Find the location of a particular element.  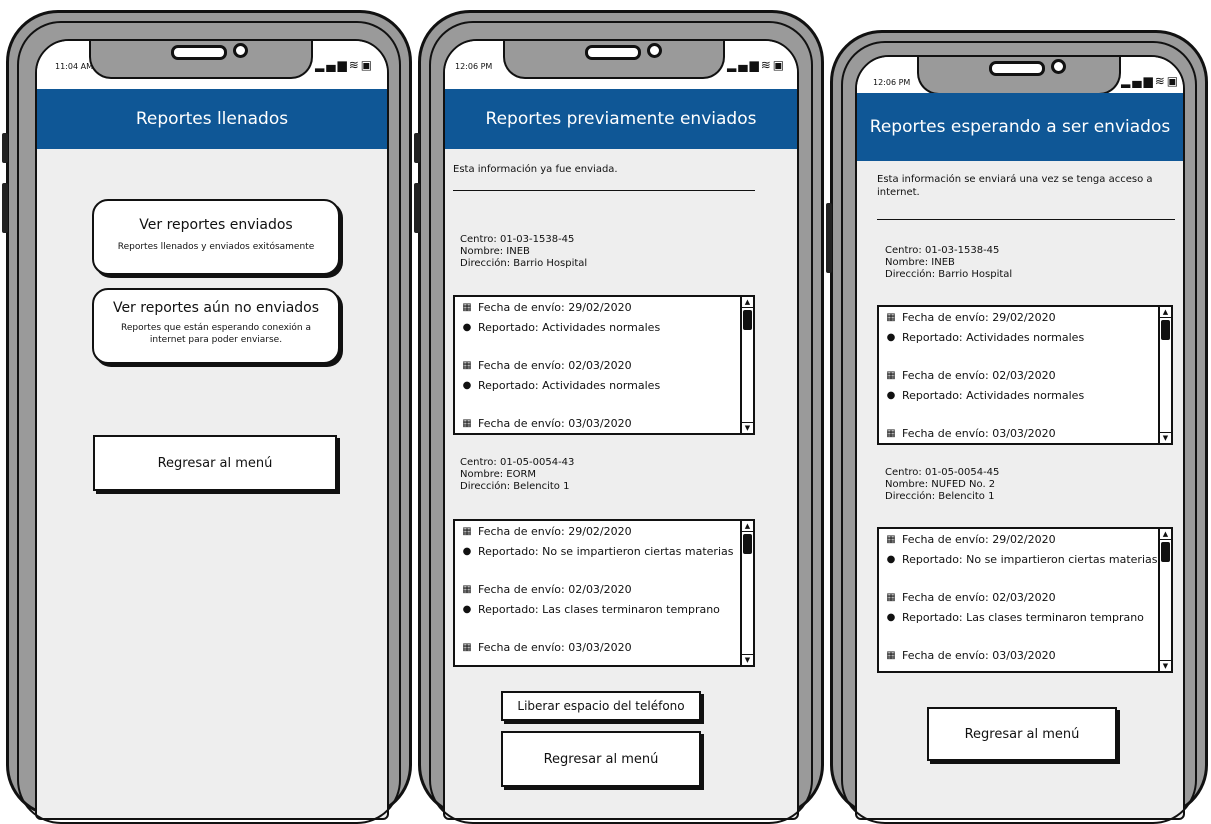

center-code: Centro: 01-05-0054-43 is located at coordinates (517, 462).